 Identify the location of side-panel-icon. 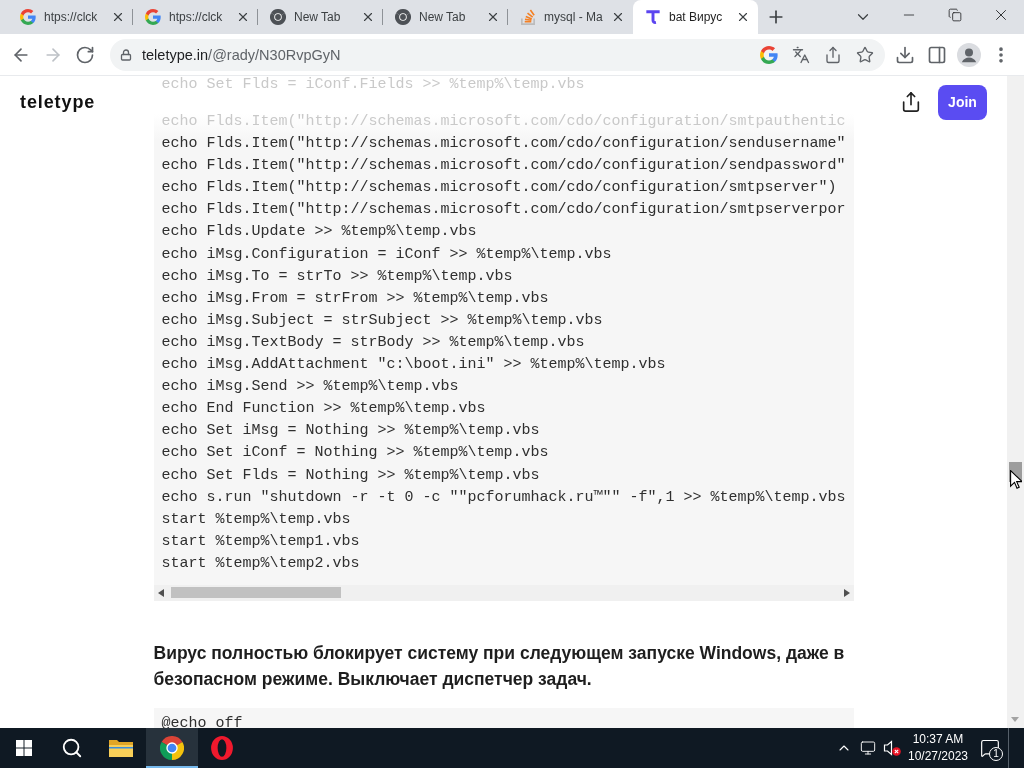
(937, 54).